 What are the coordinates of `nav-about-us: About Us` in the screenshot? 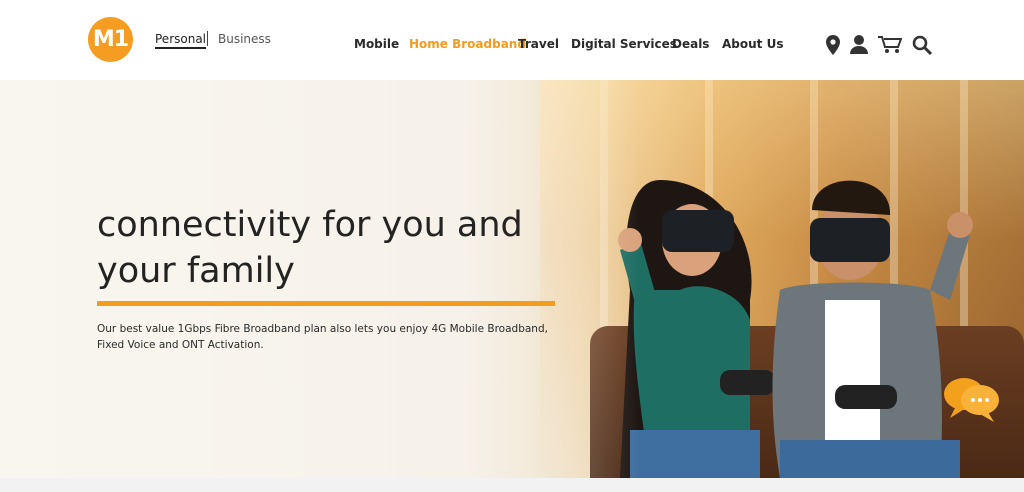 It's located at (752, 44).